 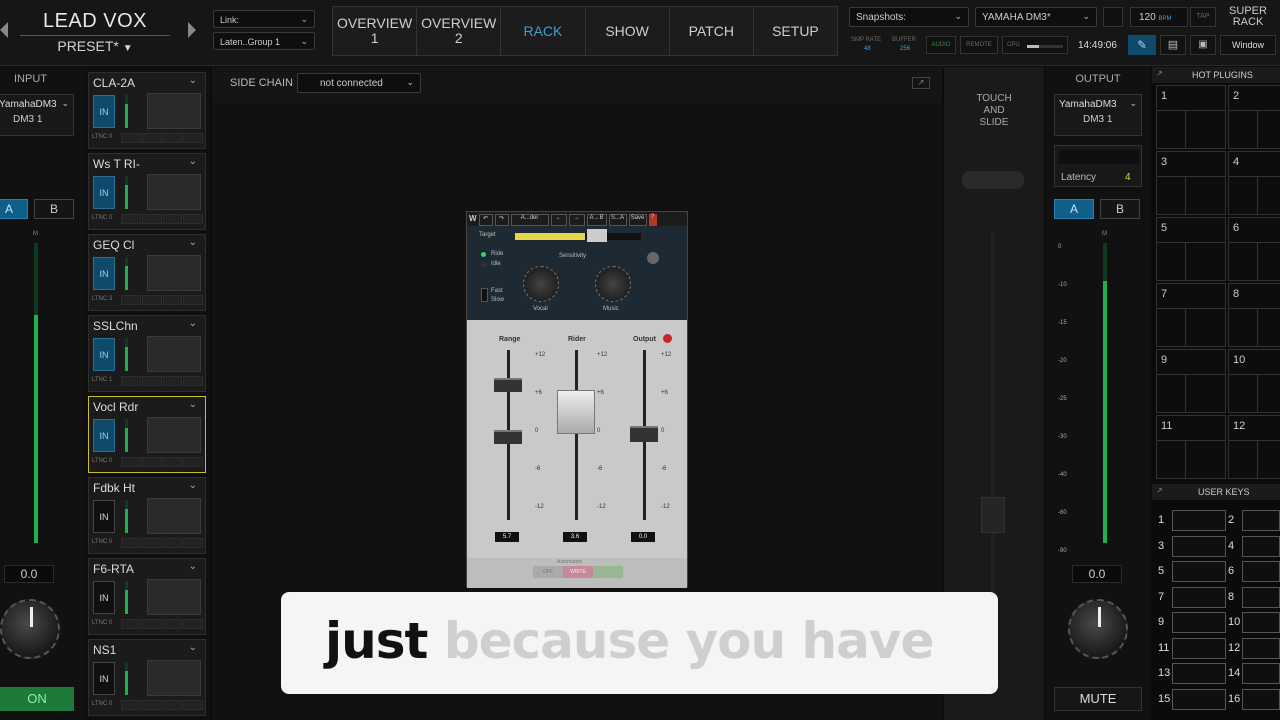 What do you see at coordinates (104, 650) in the screenshot?
I see `slot-name: NS1` at bounding box center [104, 650].